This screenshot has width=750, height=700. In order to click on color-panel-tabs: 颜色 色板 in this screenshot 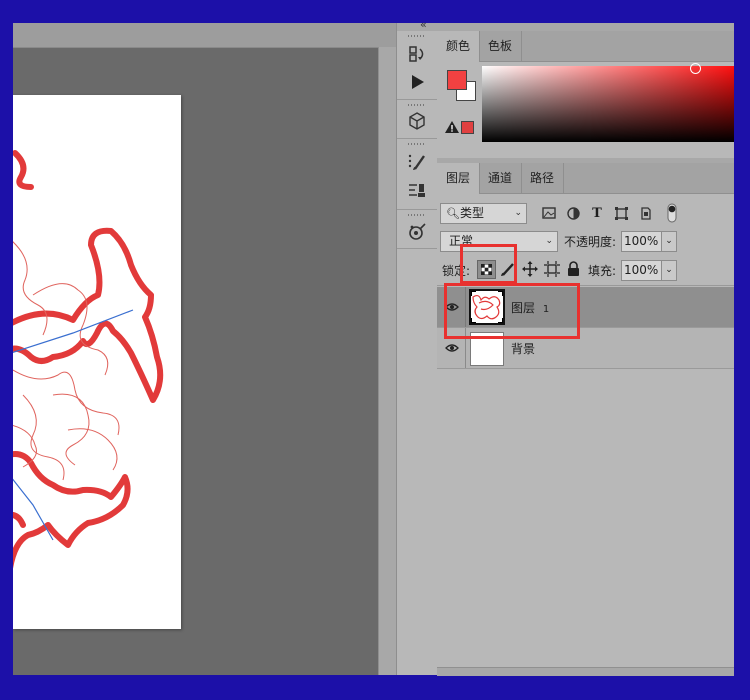, I will do `click(585, 46)`.